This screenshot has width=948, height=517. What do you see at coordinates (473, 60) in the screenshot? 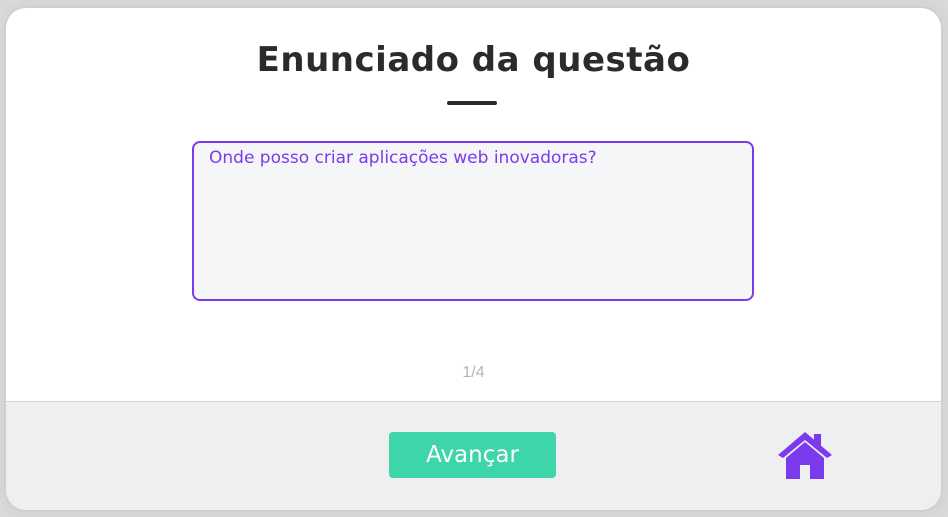
I see `page-title: Enunciado da questão` at bounding box center [473, 60].